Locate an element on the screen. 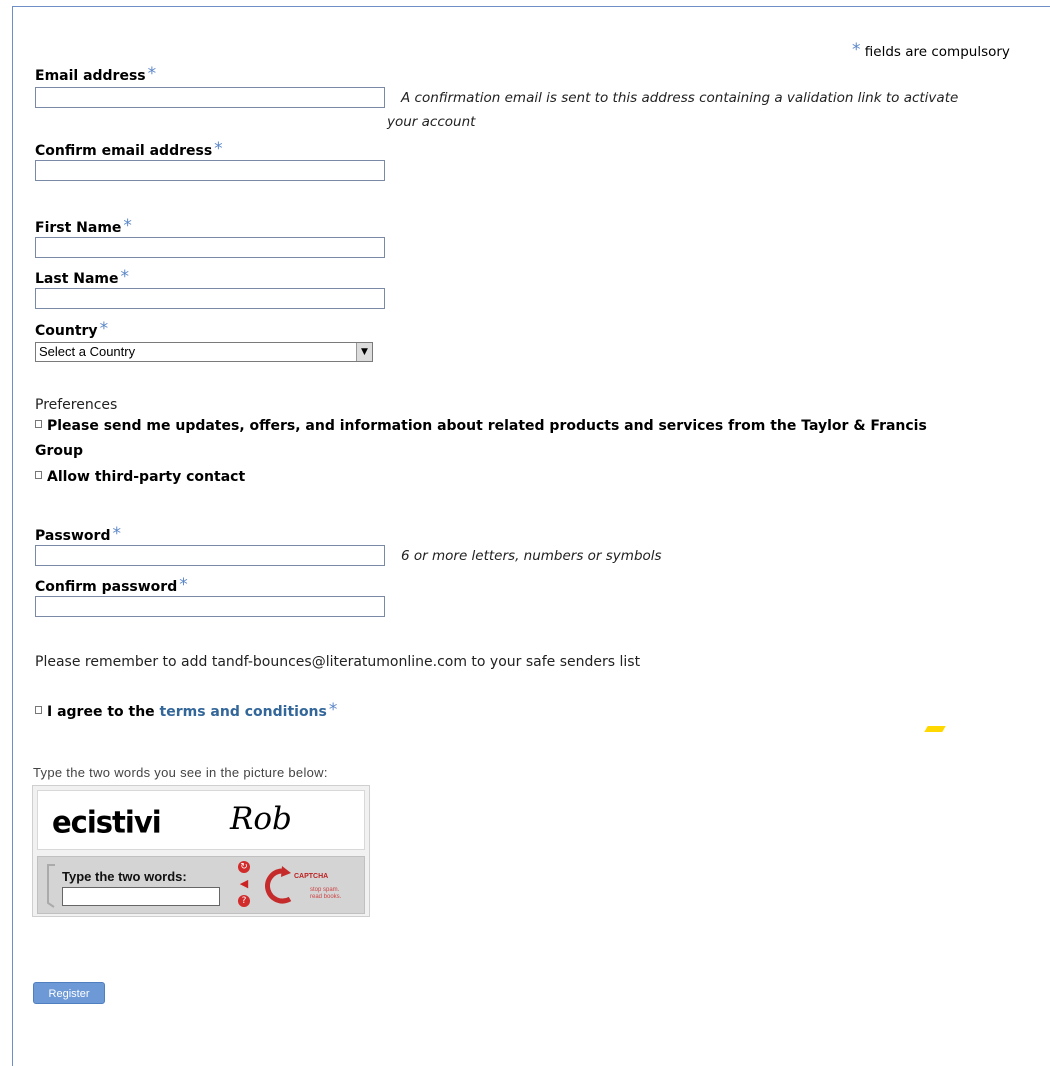 Image resolution: width=1050 pixels, height=1066 pixels. password-label-text: Password is located at coordinates (73, 536).